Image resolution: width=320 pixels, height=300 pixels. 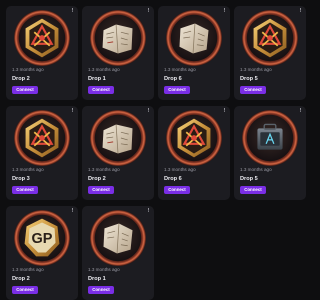 I want to click on gp-coin-label: GP, so click(x=42, y=239).